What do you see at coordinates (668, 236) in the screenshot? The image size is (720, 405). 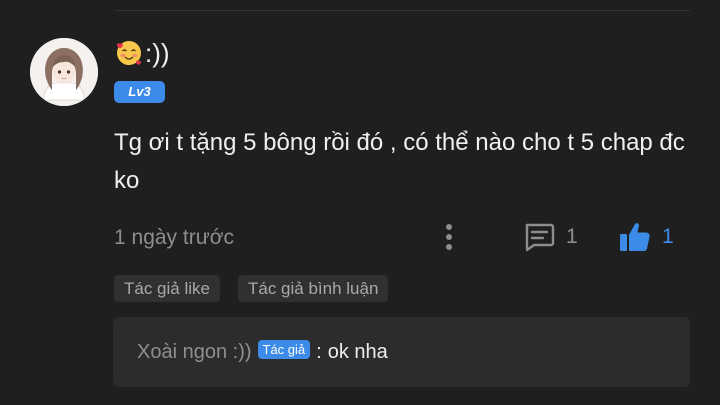 I see `like-count: 1` at bounding box center [668, 236].